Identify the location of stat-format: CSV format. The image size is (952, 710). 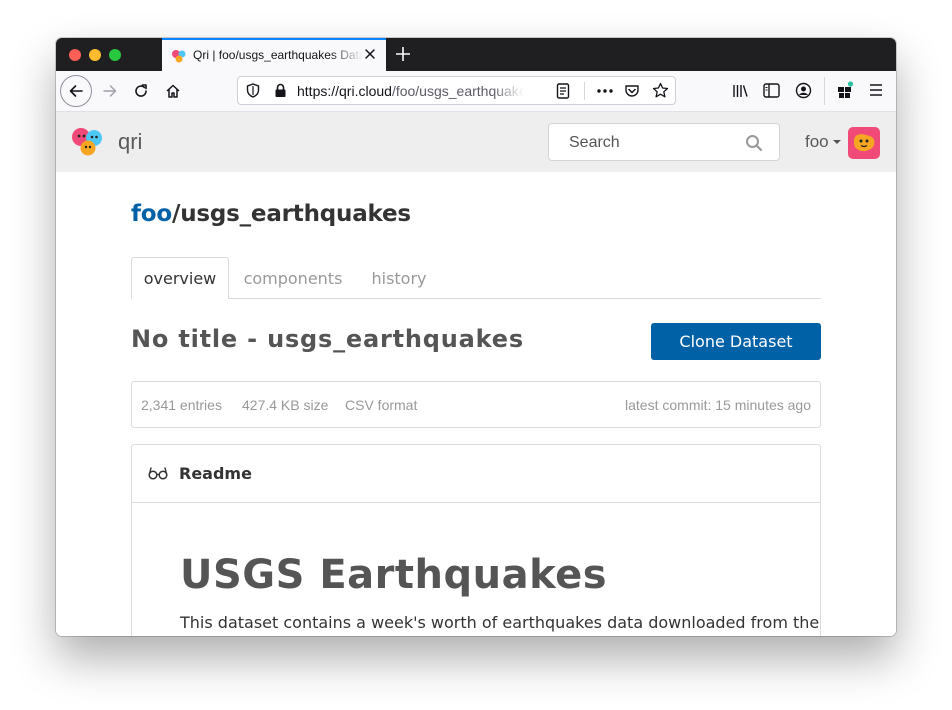
(381, 405).